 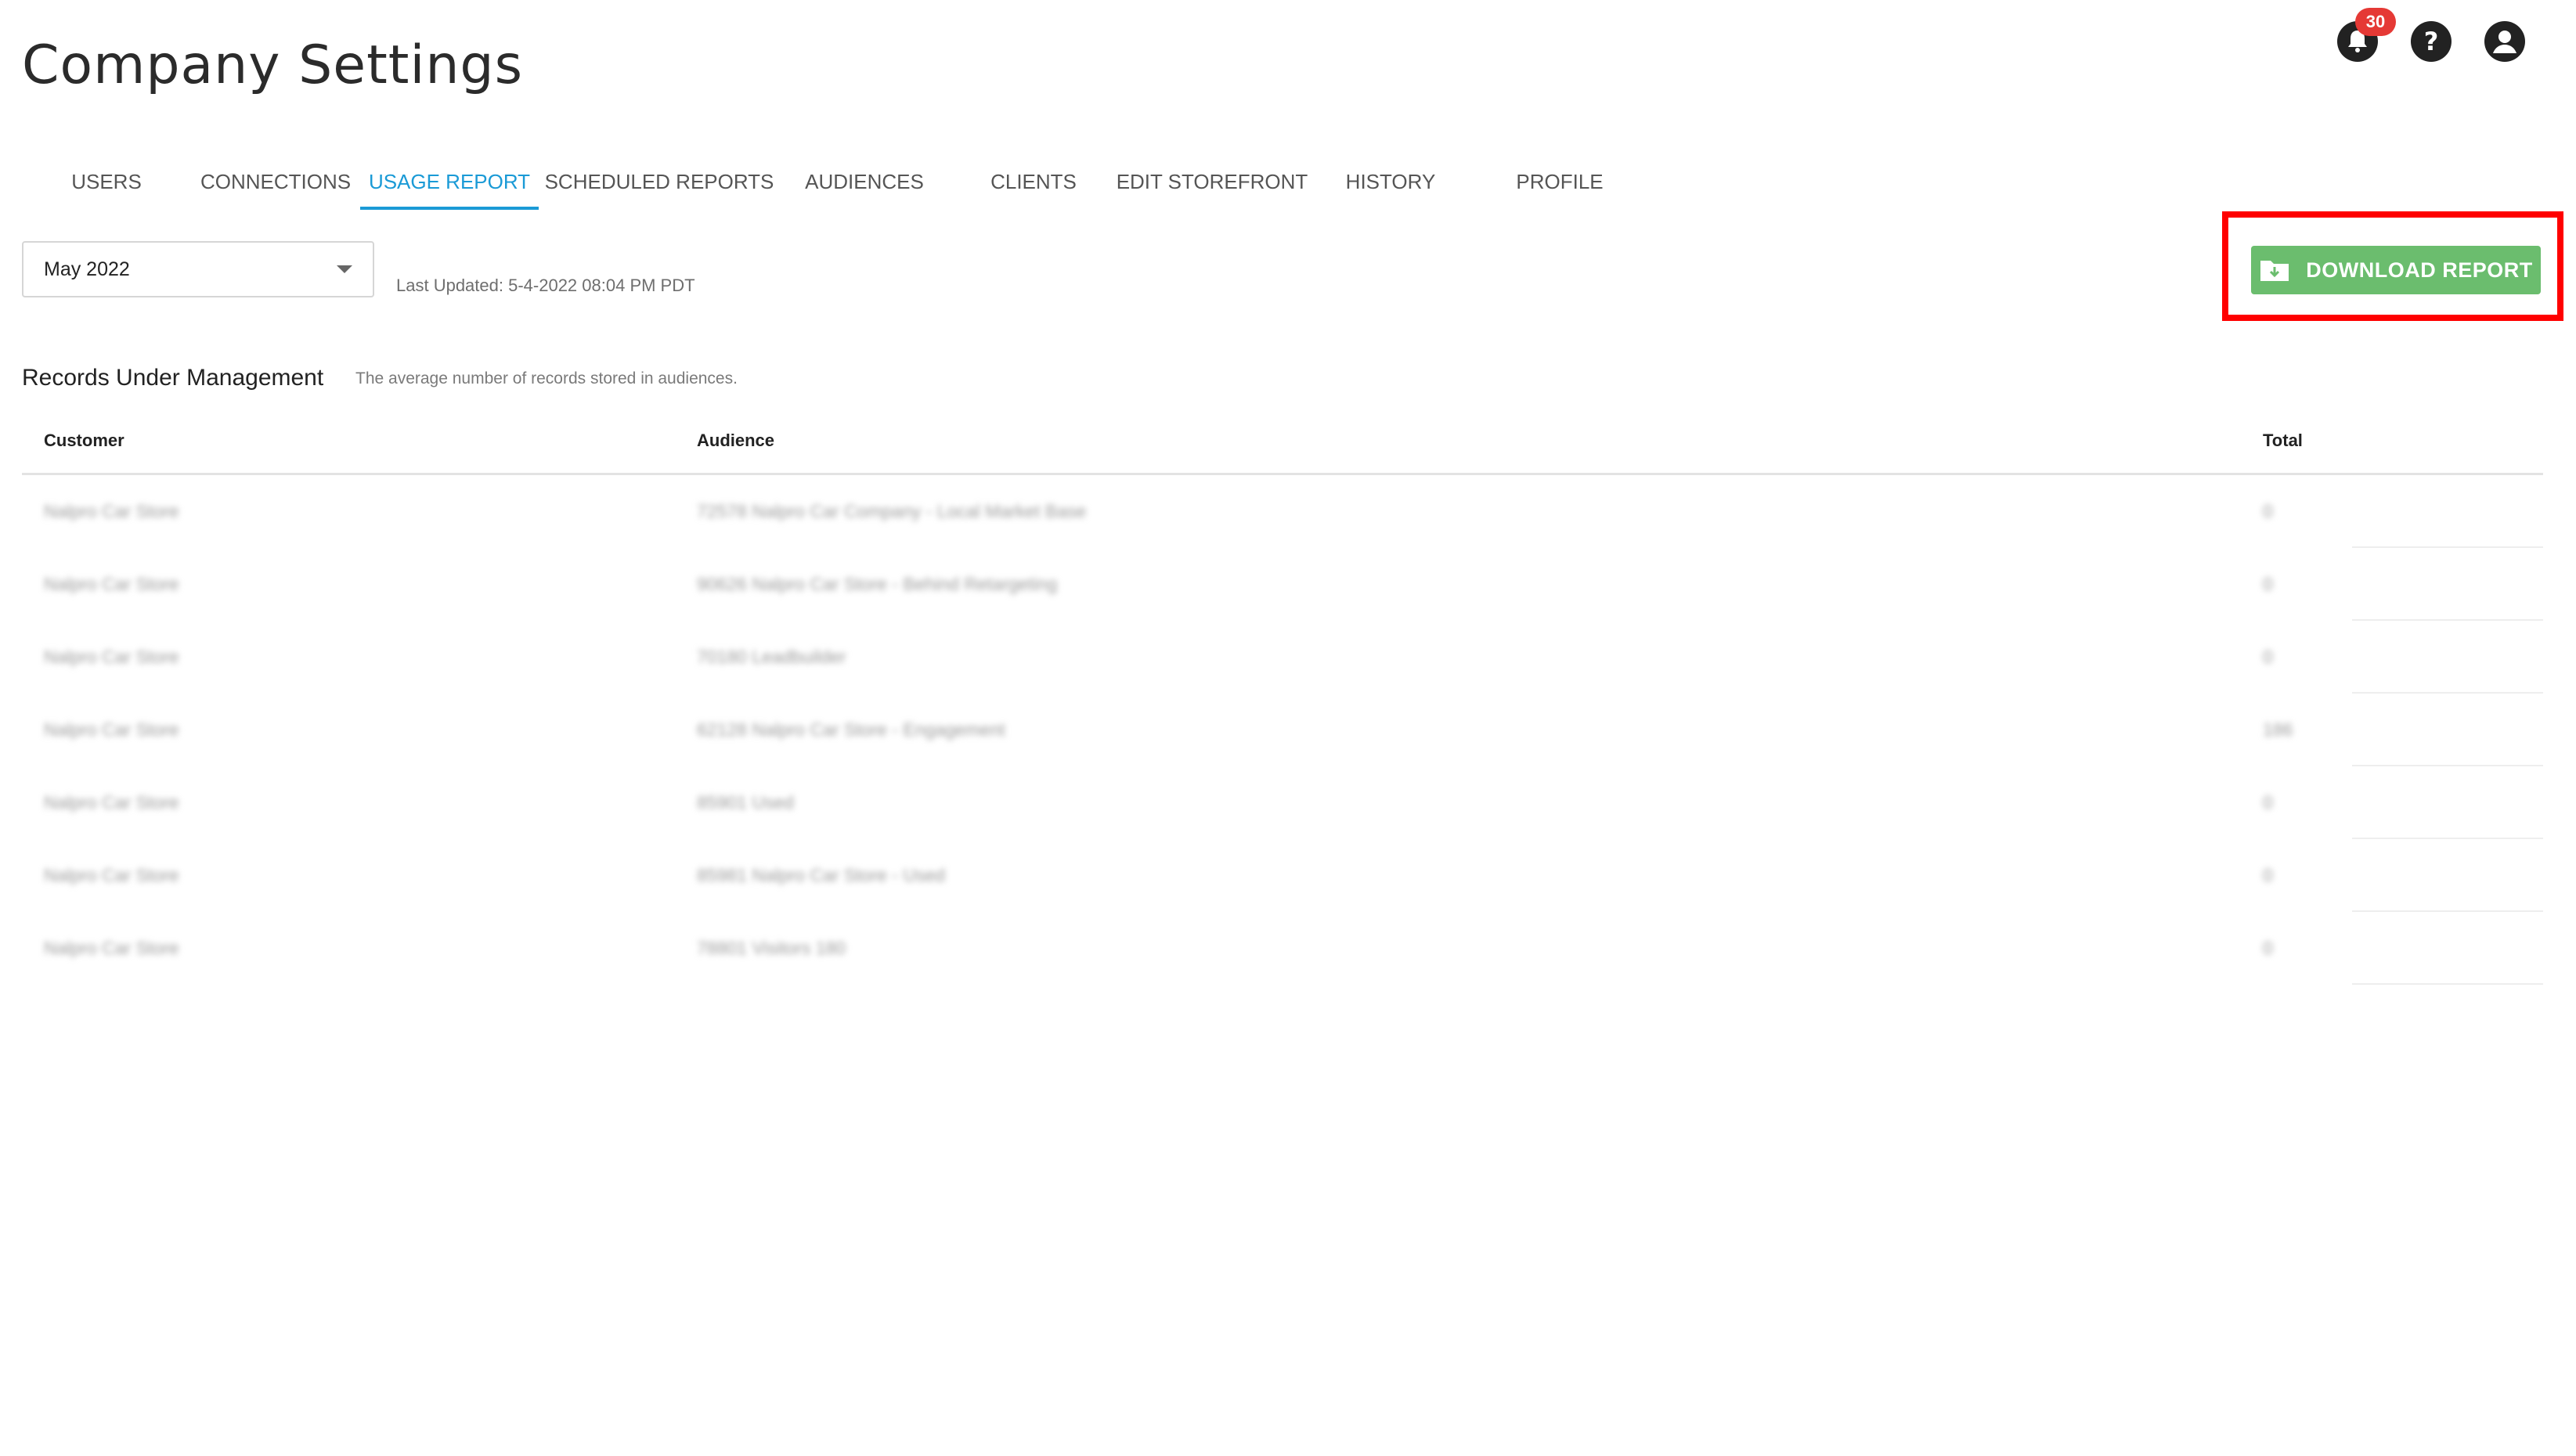 What do you see at coordinates (2403, 441) in the screenshot?
I see `column-header-total: Total` at bounding box center [2403, 441].